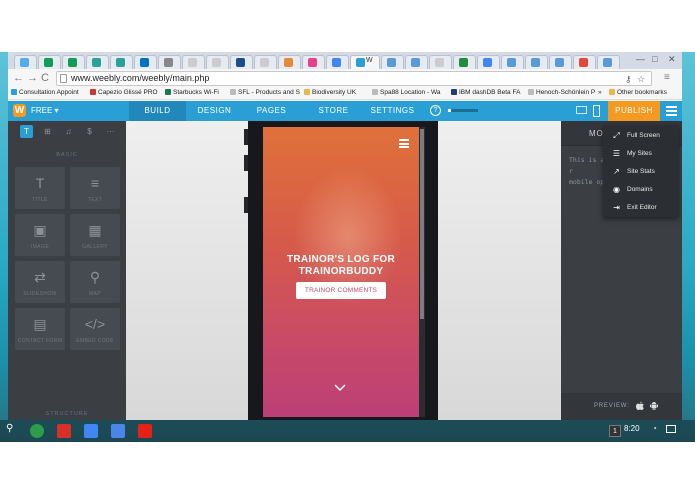  I want to click on page-icon, so click(63, 78).